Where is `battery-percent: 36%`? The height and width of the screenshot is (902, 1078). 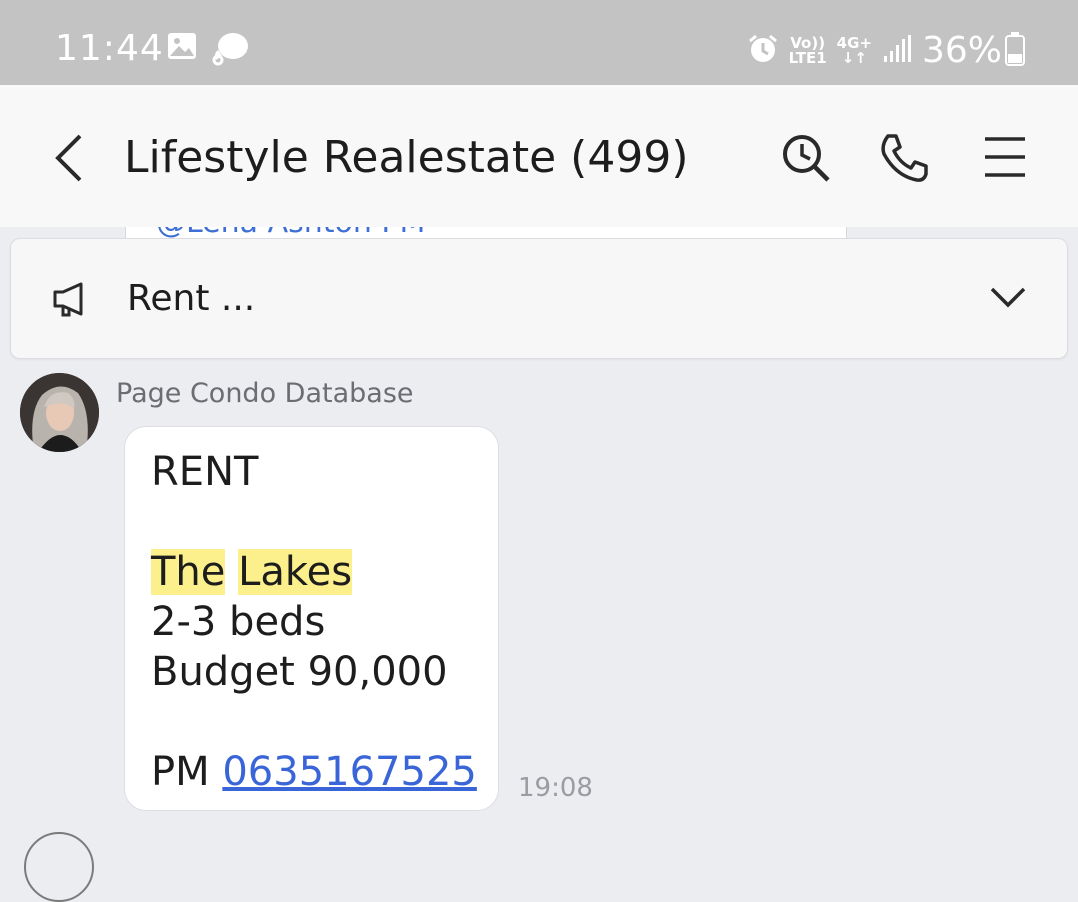
battery-percent: 36% is located at coordinates (961, 50).